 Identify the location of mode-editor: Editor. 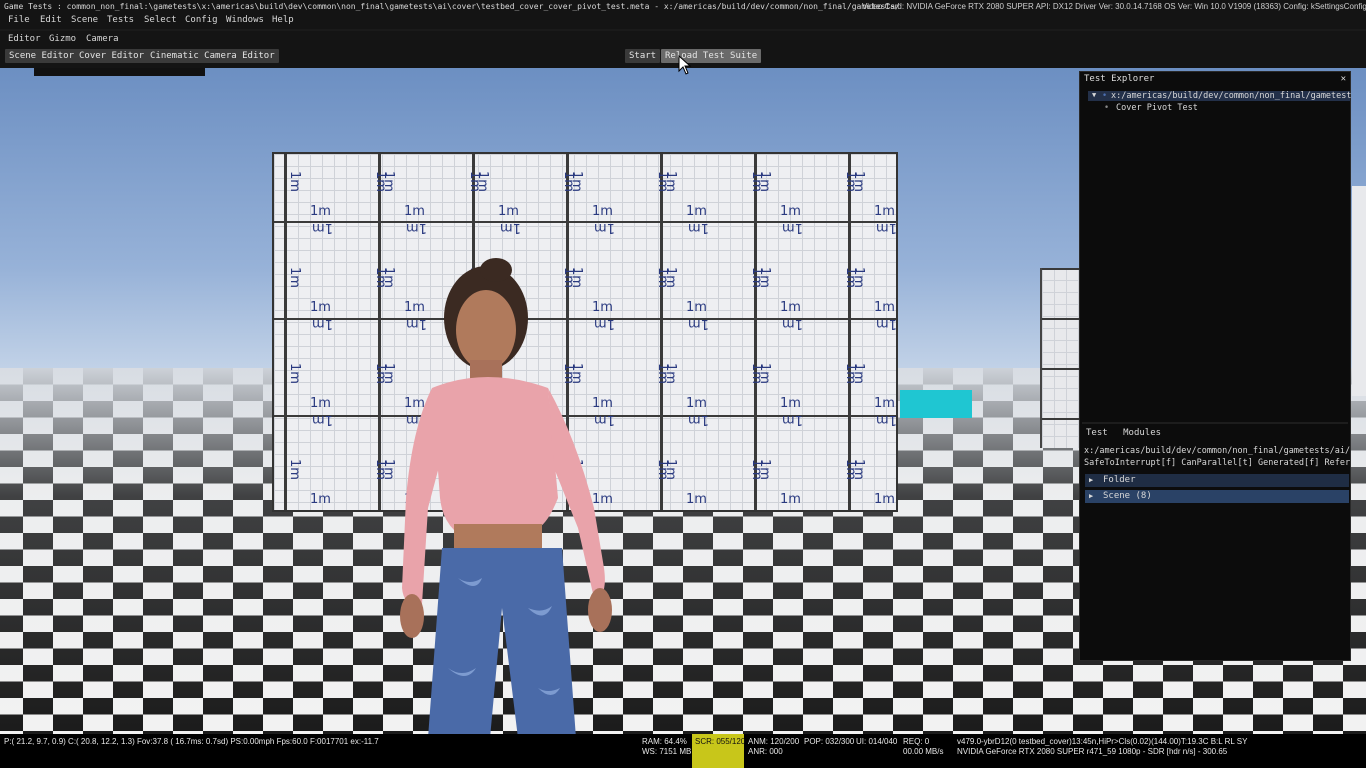
(24, 39).